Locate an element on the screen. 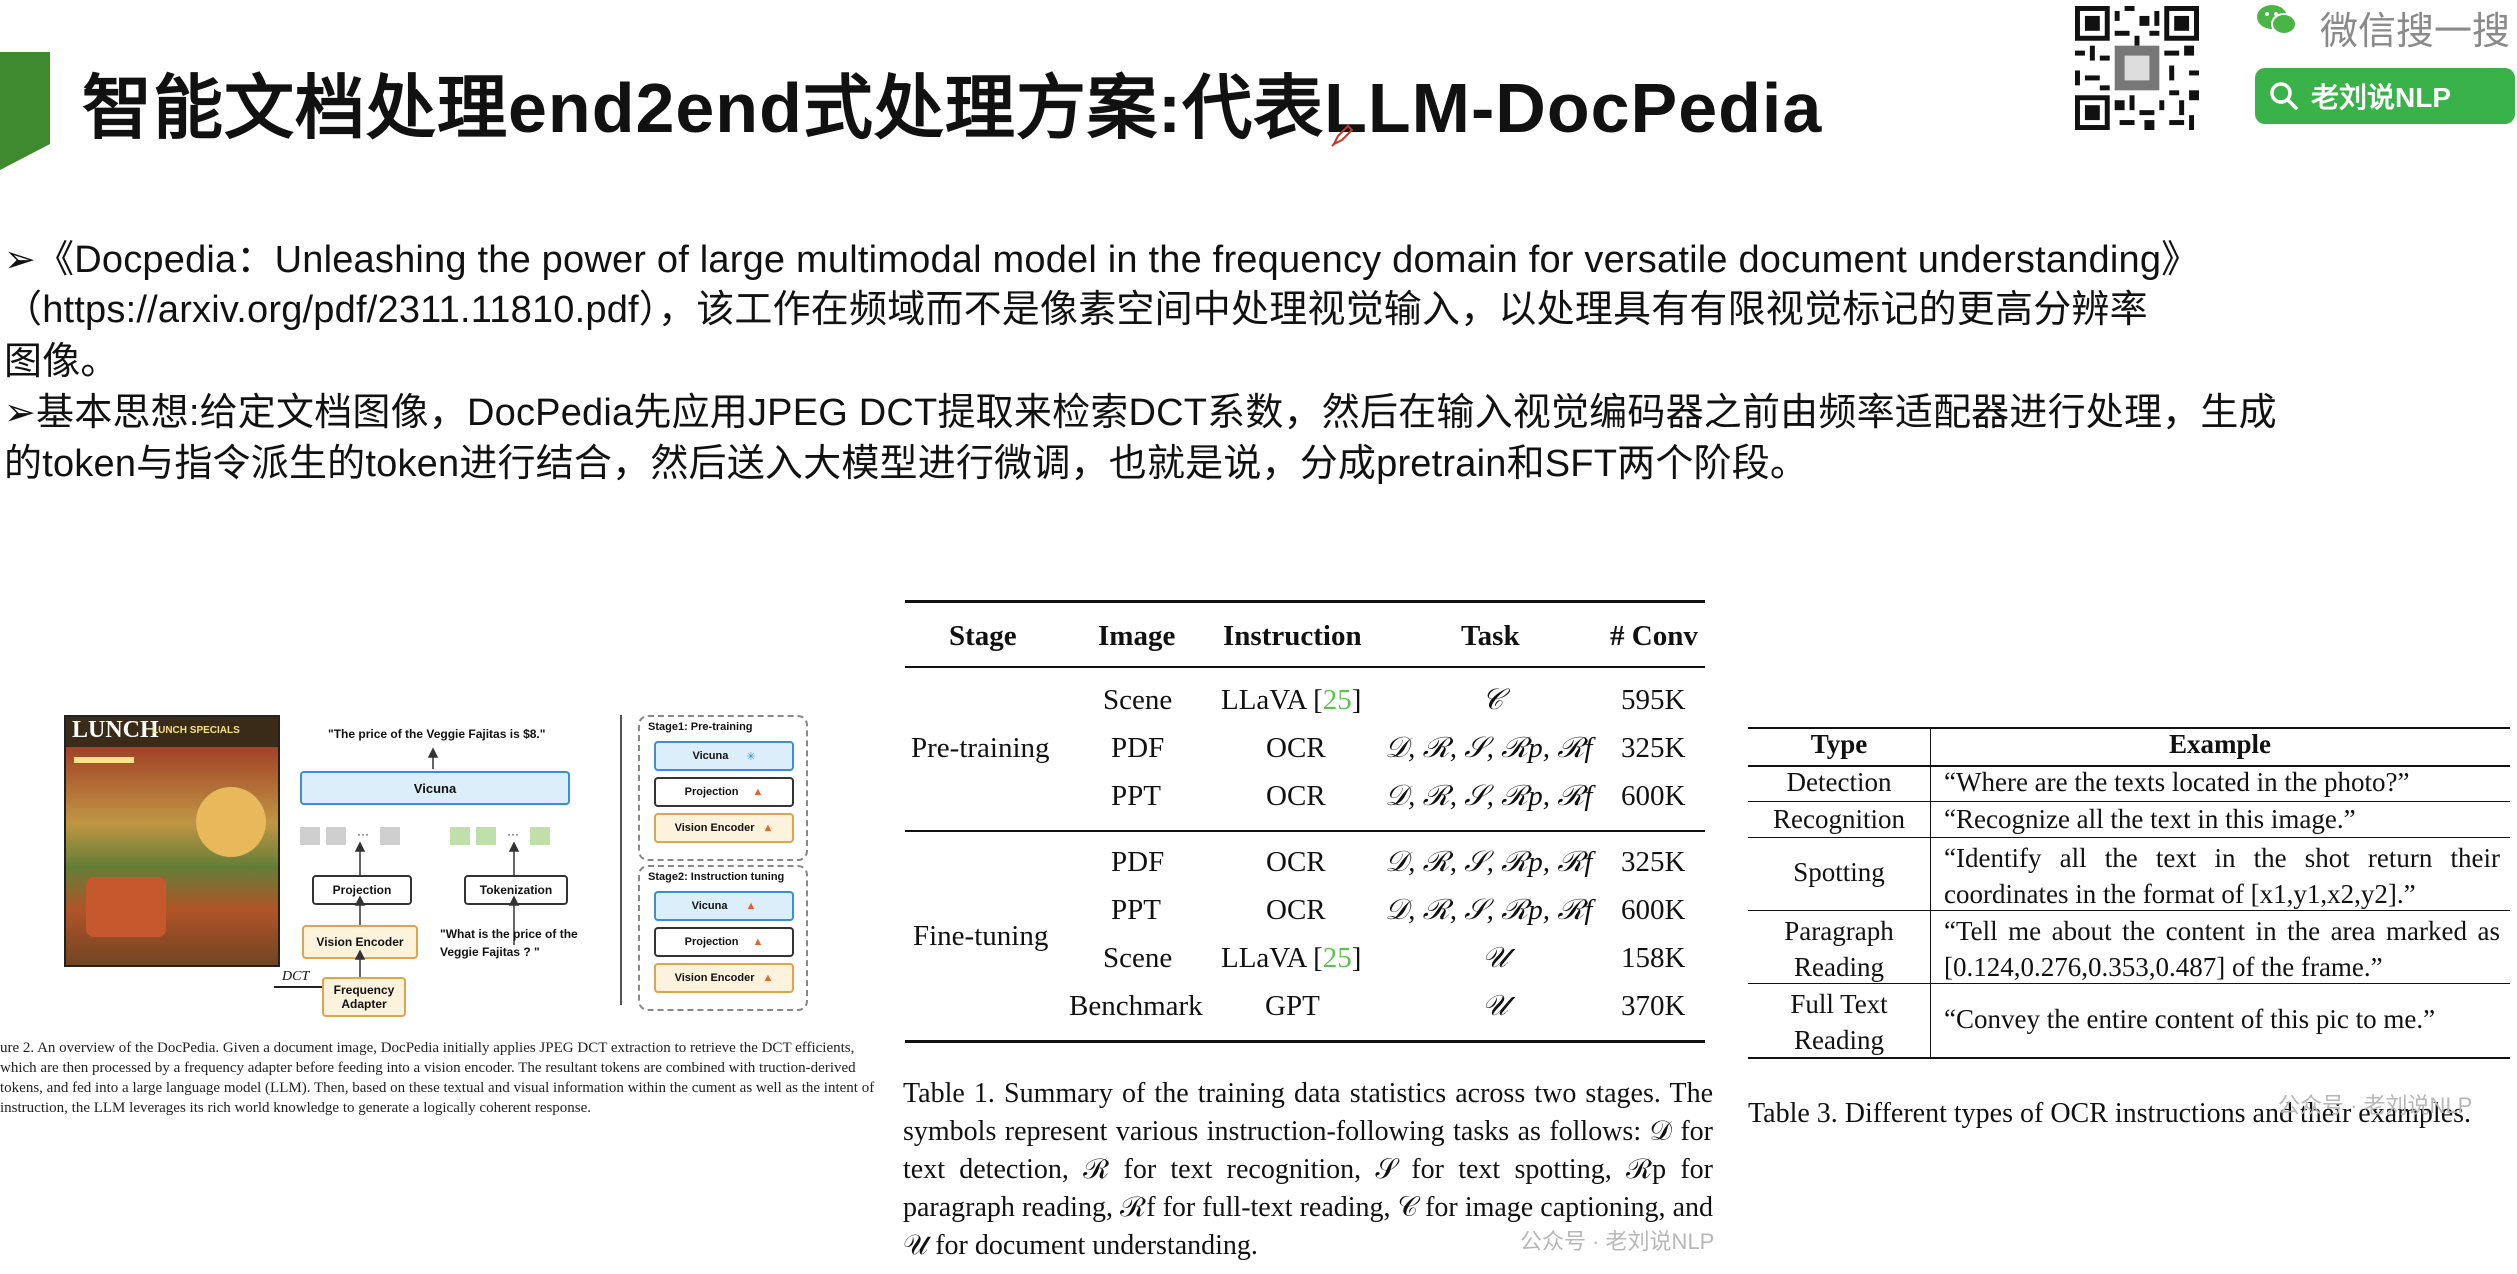  stage2-projection-label: Projection is located at coordinates (711, 942).